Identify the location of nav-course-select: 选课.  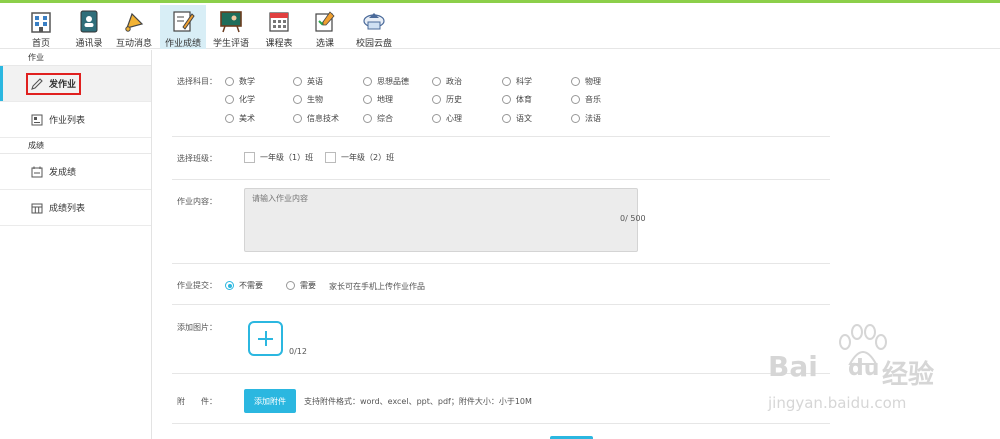
(325, 27).